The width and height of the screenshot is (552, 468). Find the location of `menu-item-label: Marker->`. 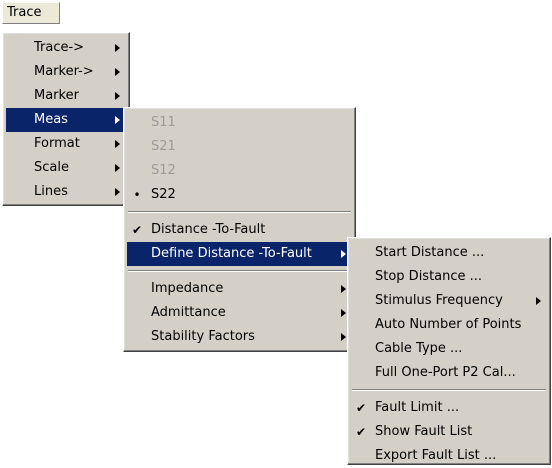

menu-item-label: Marker-> is located at coordinates (64, 71).